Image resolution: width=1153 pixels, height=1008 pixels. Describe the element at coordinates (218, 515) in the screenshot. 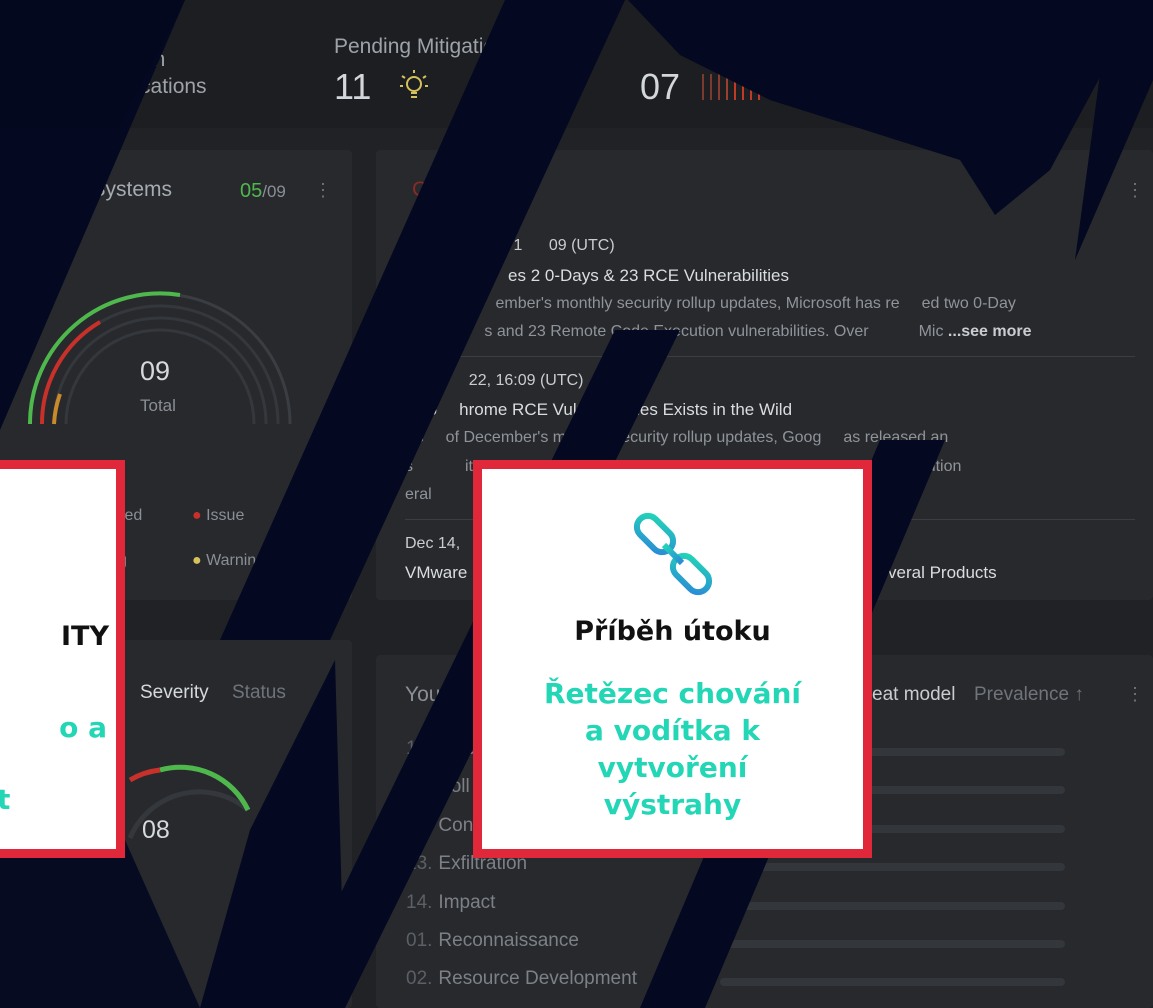

I see `legend-issue: ● Issue` at that location.